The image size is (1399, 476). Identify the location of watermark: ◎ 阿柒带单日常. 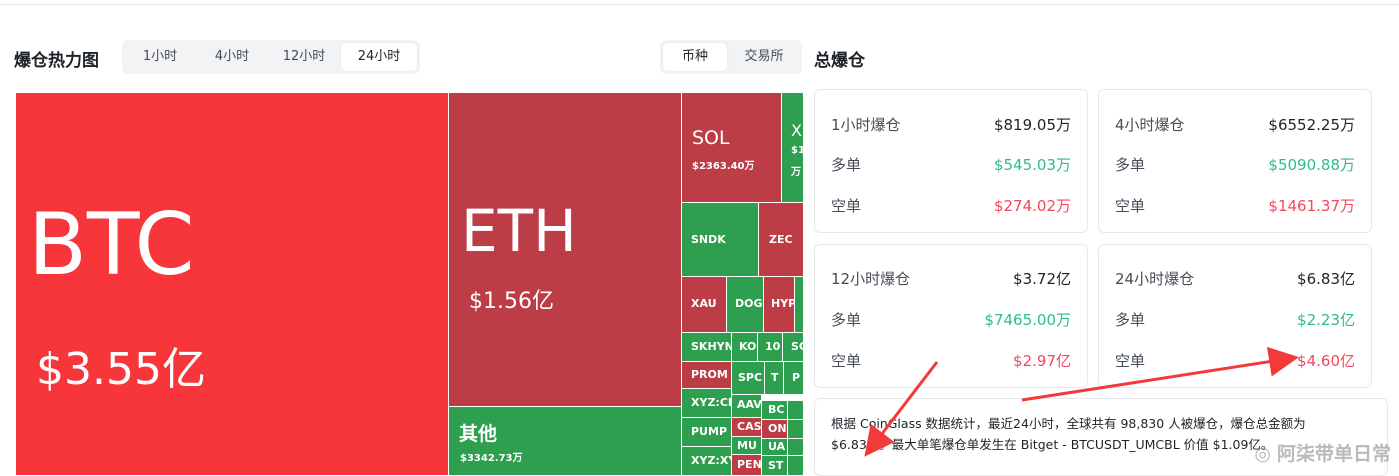
(1322, 452).